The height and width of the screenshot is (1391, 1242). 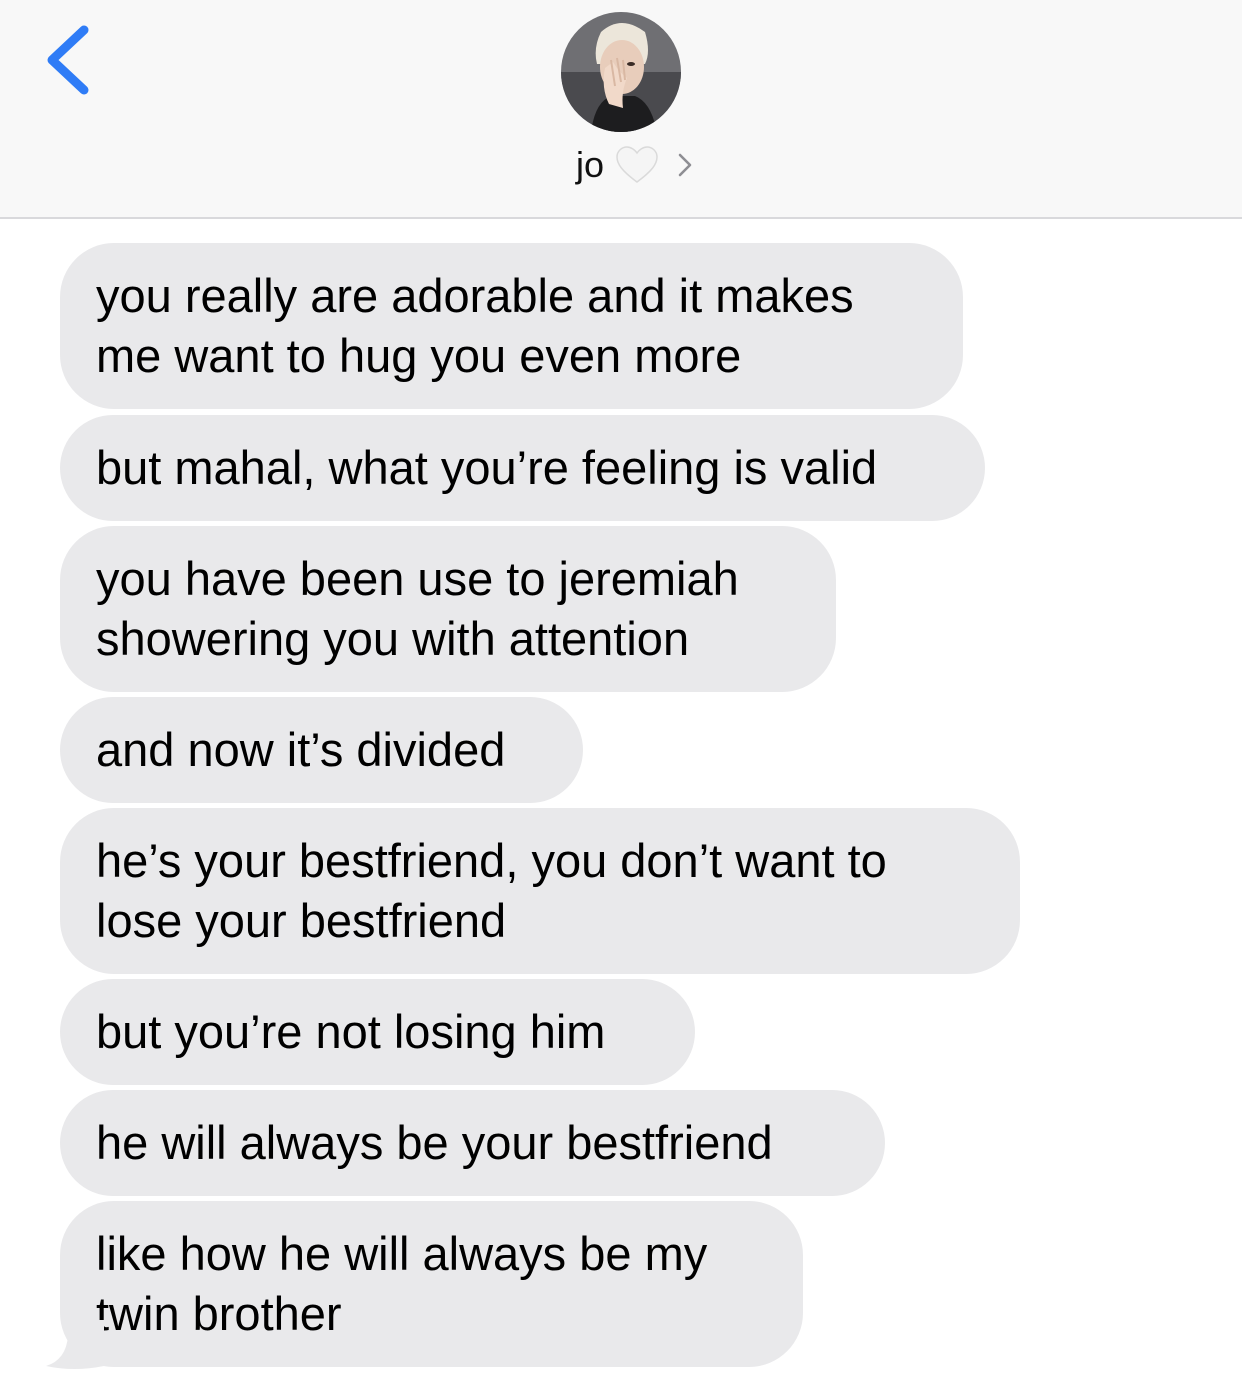 I want to click on back-button, so click(x=70, y=62).